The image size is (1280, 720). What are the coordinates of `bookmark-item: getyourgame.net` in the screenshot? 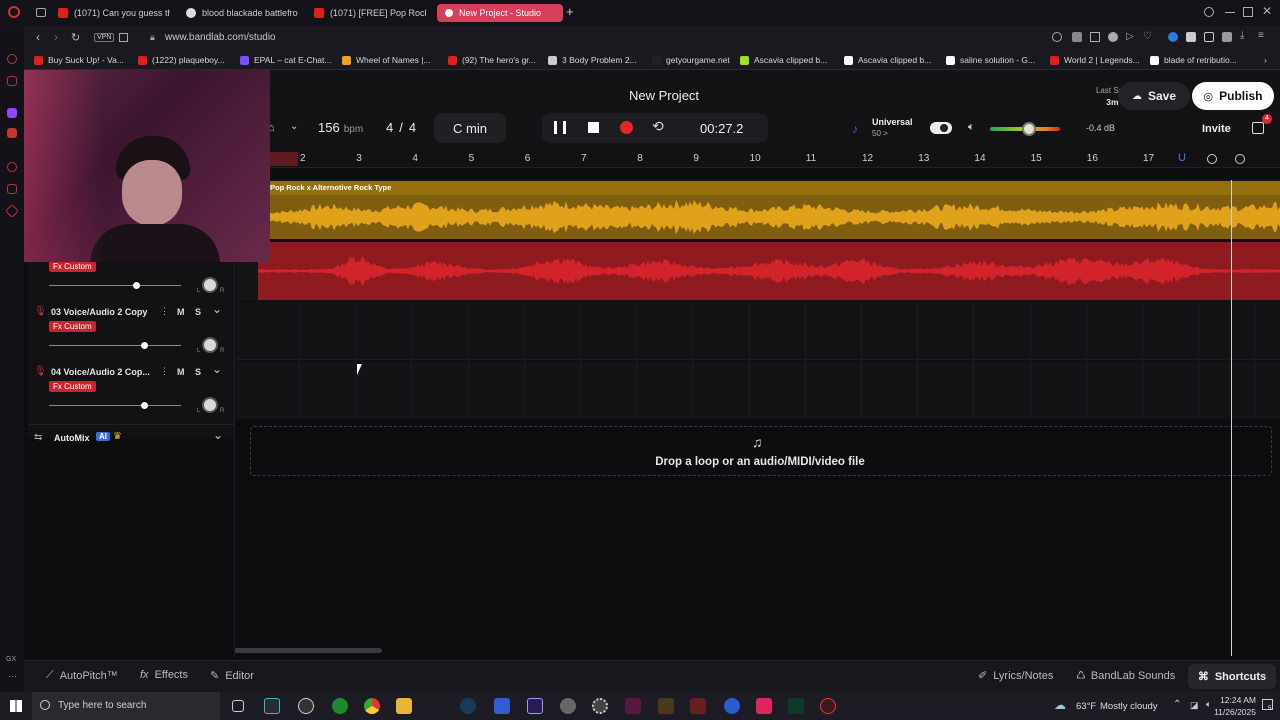 It's located at (691, 60).